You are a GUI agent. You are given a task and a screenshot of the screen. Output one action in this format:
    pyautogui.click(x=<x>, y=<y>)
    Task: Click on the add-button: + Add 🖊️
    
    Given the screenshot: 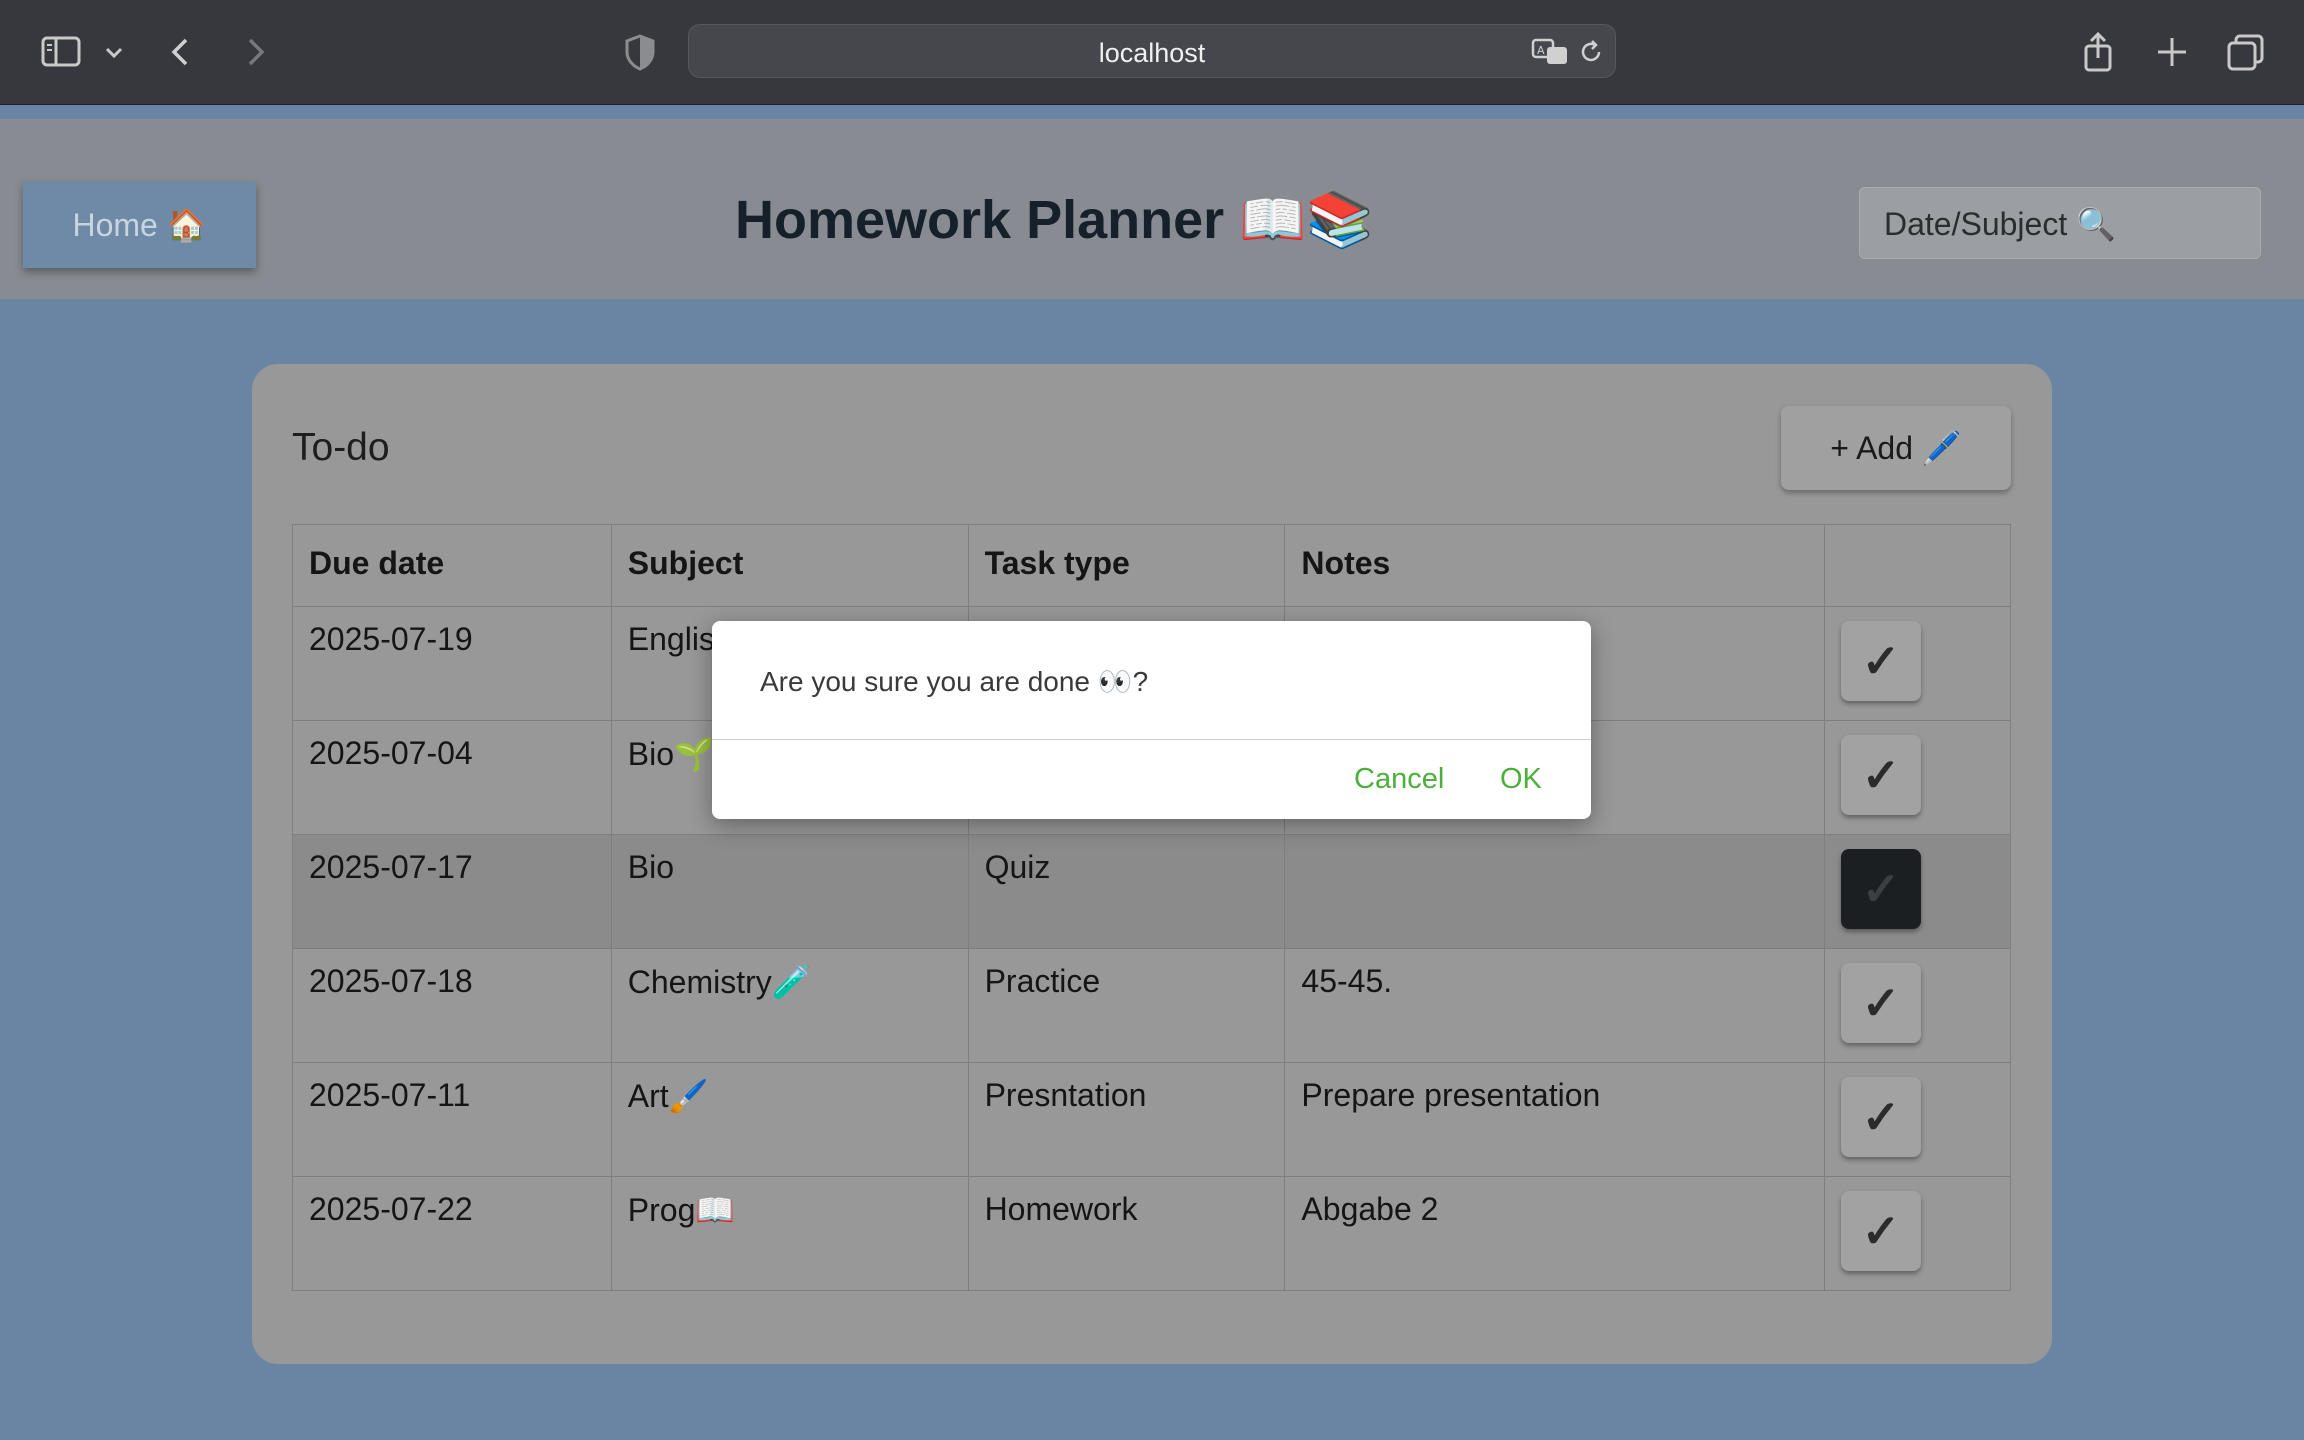 What is the action you would take?
    pyautogui.click(x=1896, y=448)
    